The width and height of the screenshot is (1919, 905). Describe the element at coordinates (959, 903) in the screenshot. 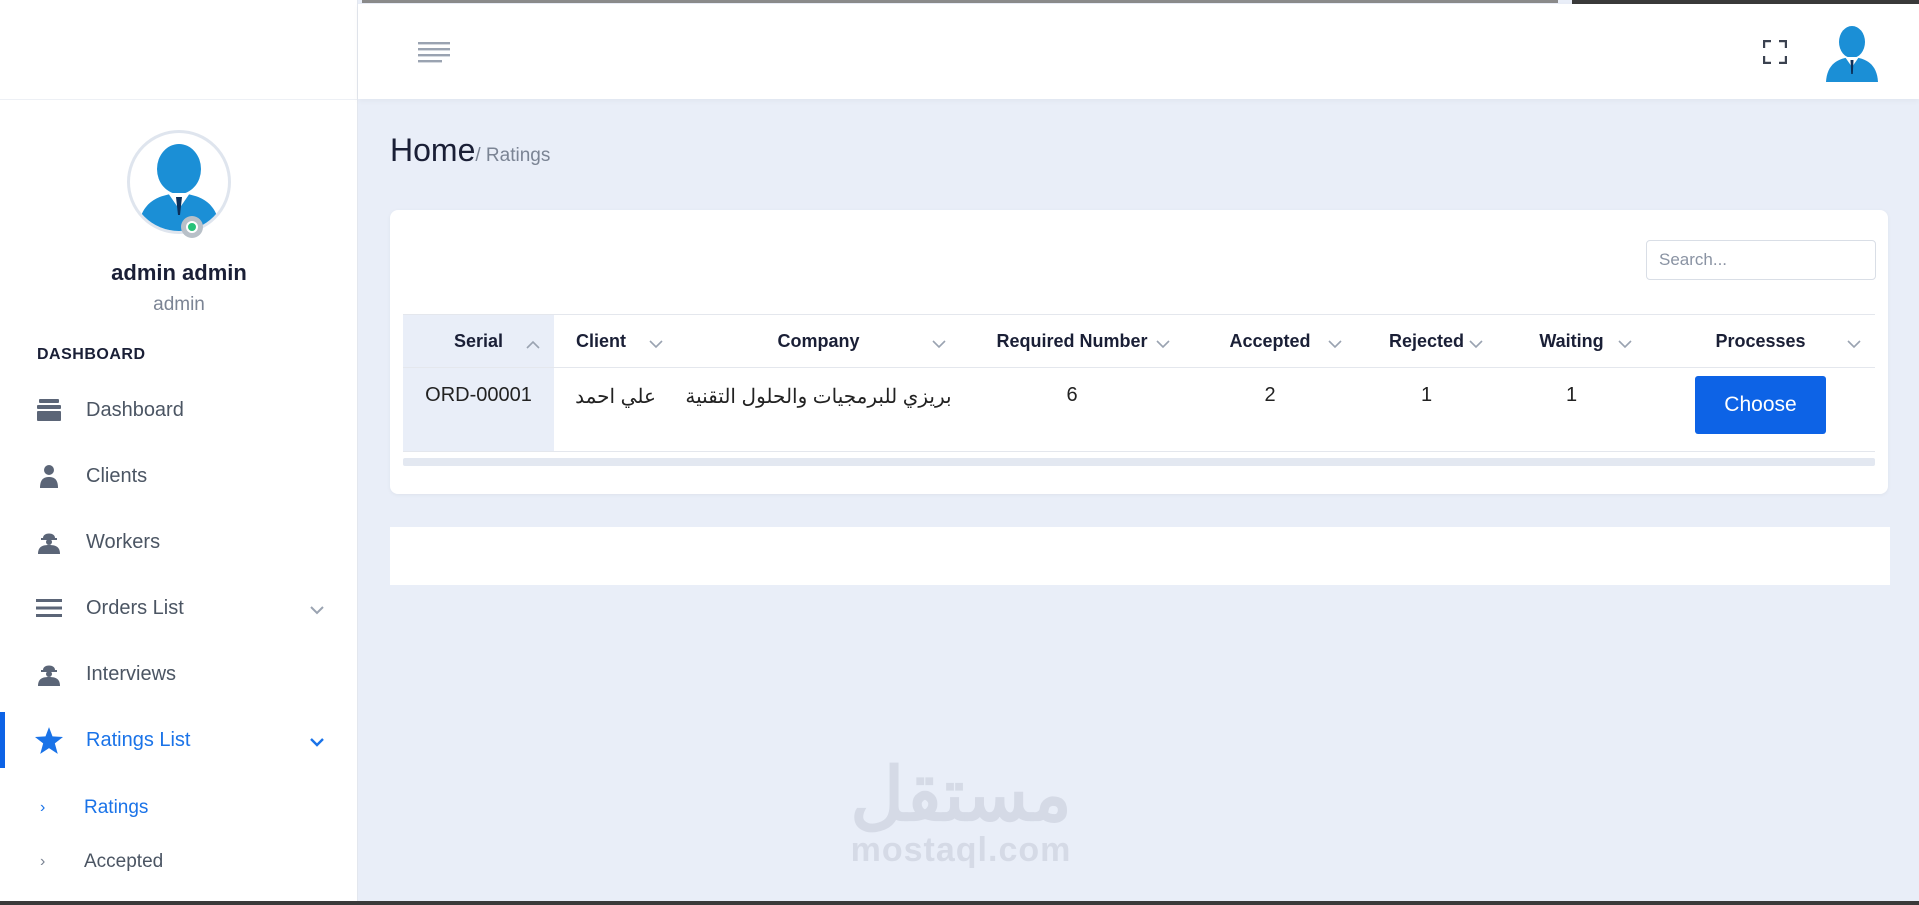

I see `window-bottom-edge` at that location.